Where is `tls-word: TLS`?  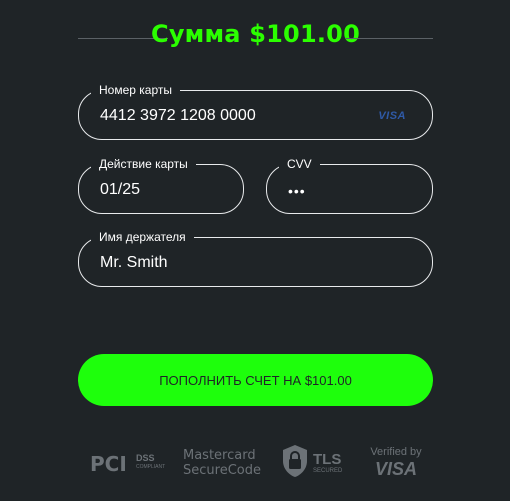 tls-word: TLS is located at coordinates (327, 459).